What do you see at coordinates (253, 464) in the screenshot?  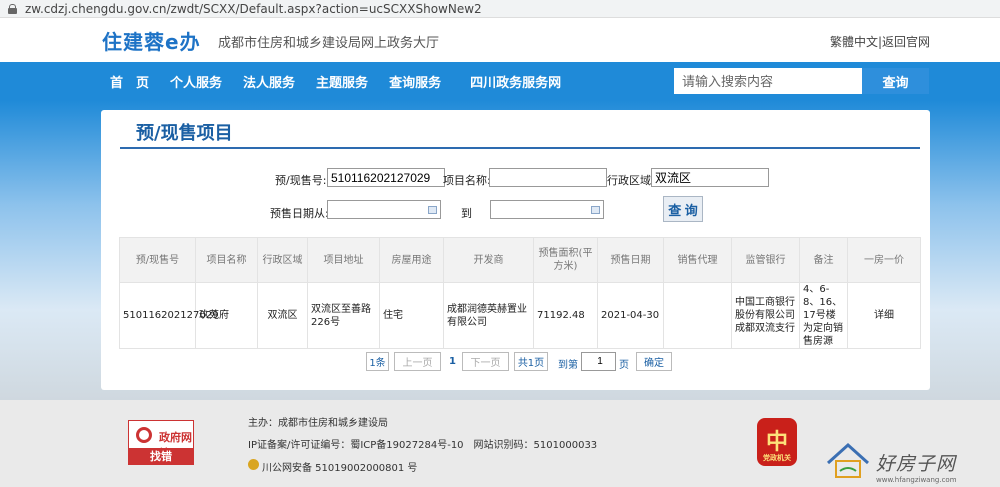 I see `police-emblem-icon` at bounding box center [253, 464].